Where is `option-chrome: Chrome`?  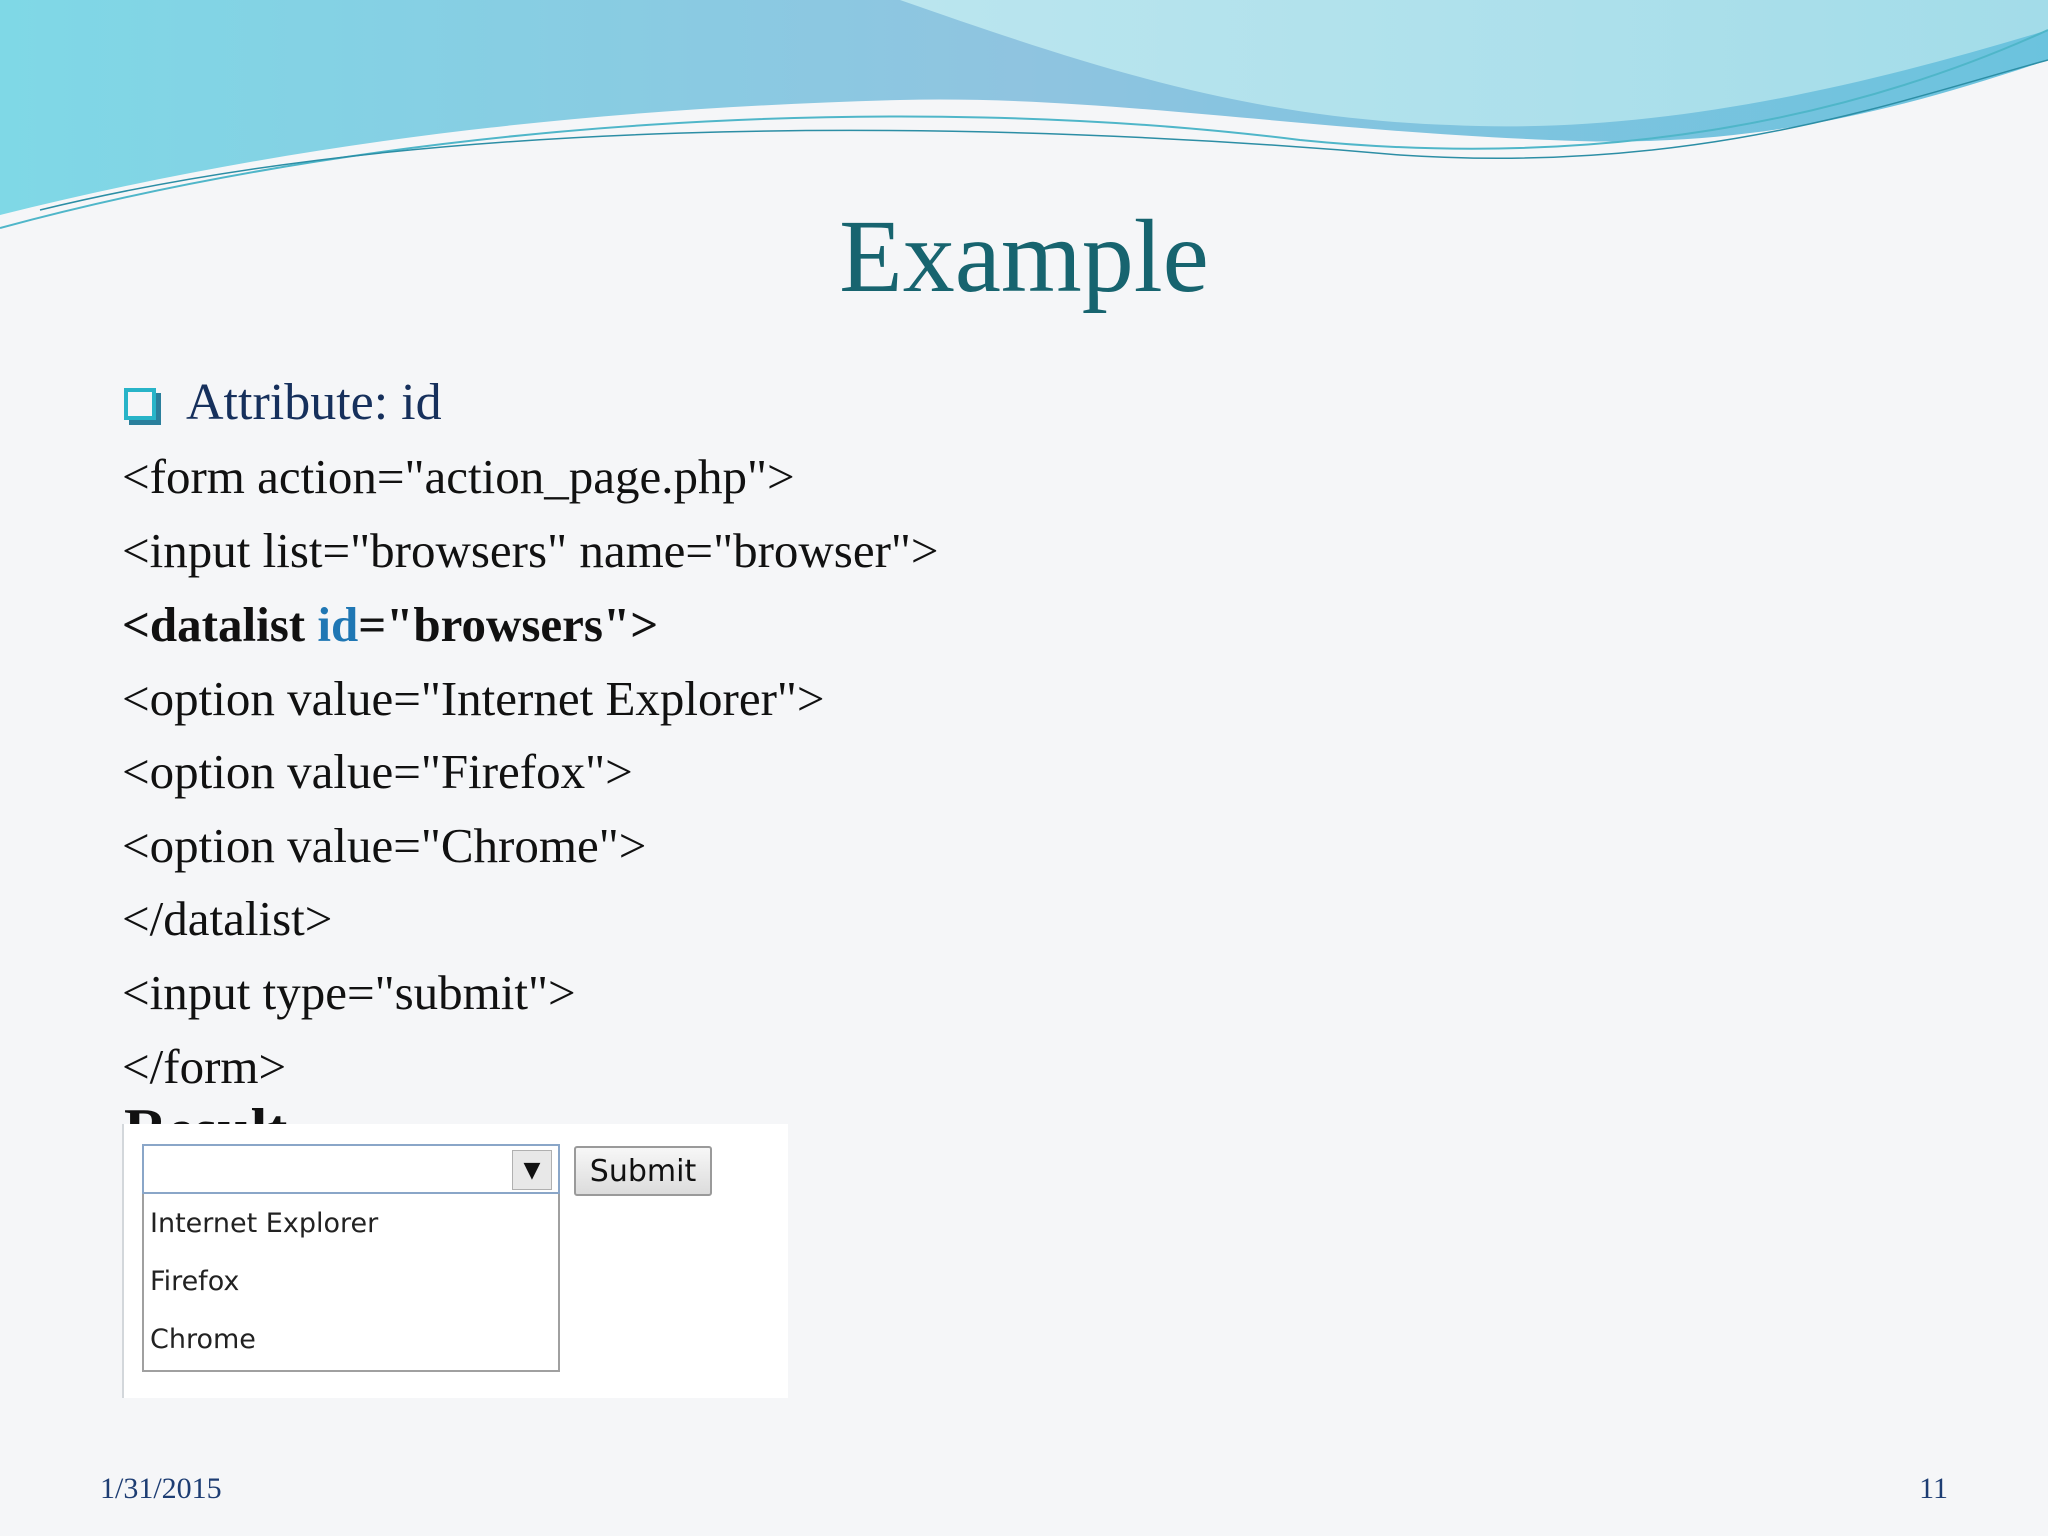 option-chrome: Chrome is located at coordinates (203, 1339).